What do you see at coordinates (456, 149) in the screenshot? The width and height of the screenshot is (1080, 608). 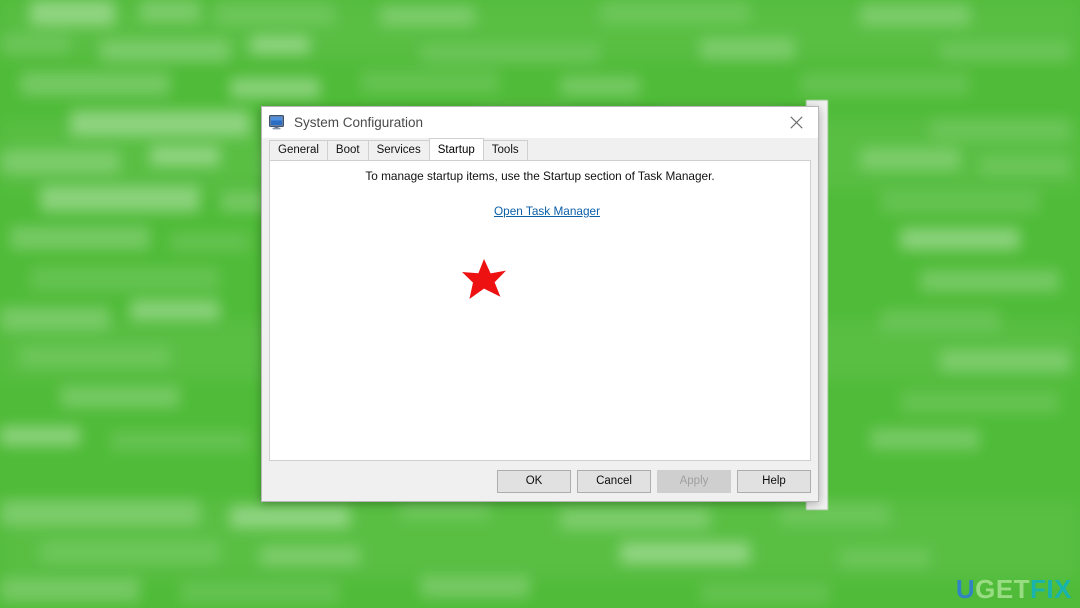 I see `tab-startup: Startup` at bounding box center [456, 149].